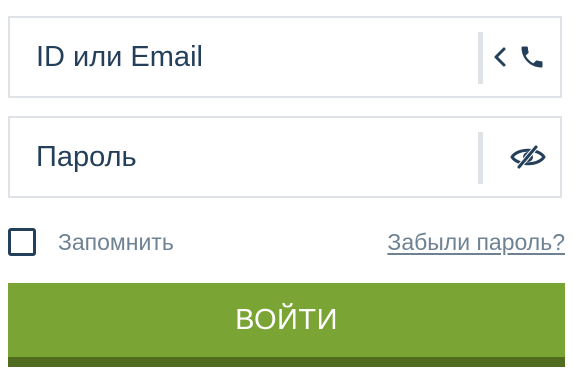 The width and height of the screenshot is (573, 374). What do you see at coordinates (22, 242) in the screenshot?
I see `remember-checkbox` at bounding box center [22, 242].